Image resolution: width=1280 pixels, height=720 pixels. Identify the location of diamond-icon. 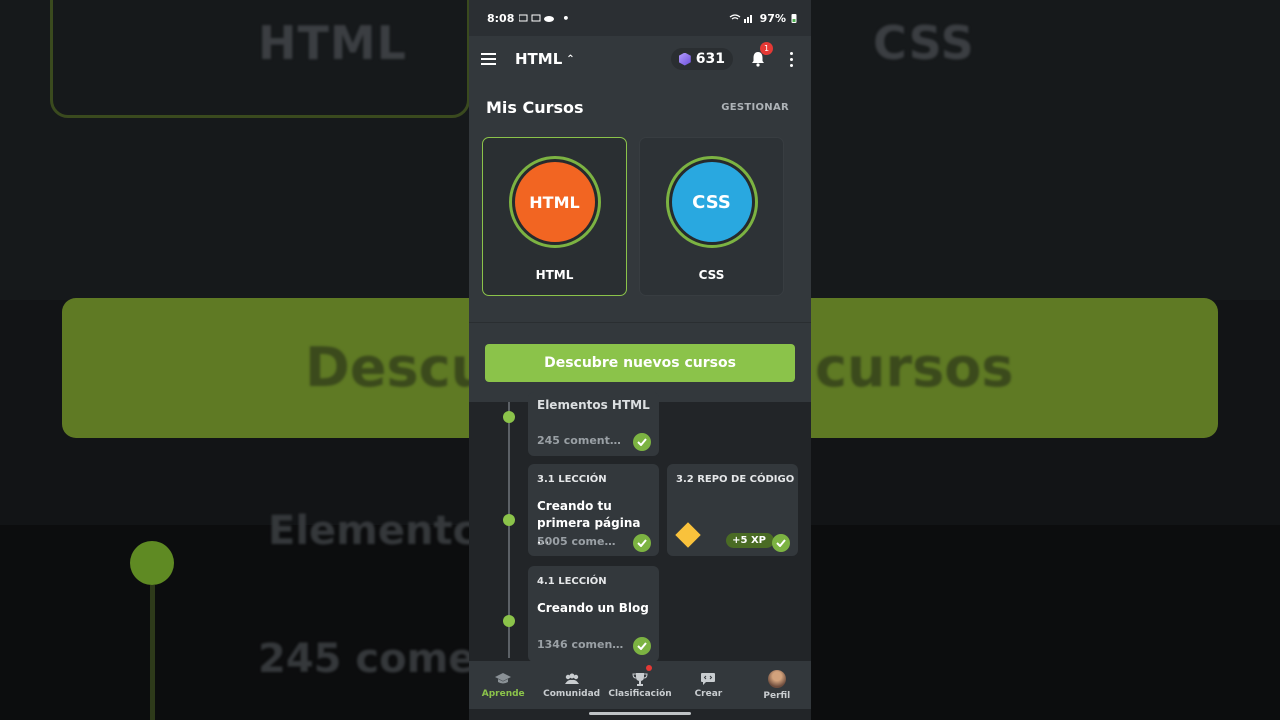
(688, 535).